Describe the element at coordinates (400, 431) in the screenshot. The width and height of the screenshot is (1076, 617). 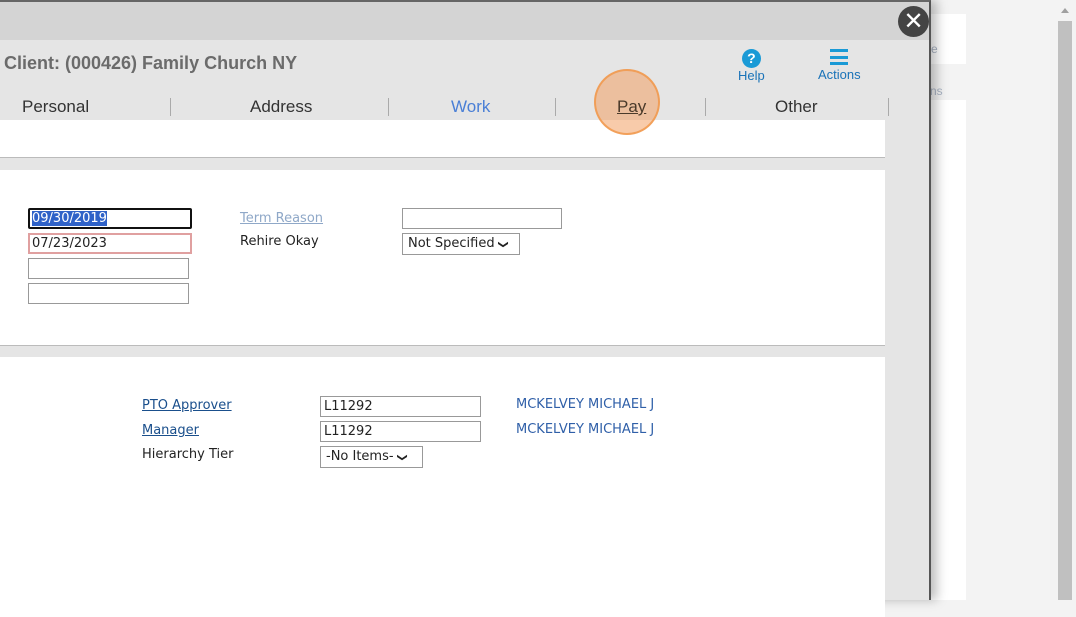
I see `manager-input: L11292` at that location.